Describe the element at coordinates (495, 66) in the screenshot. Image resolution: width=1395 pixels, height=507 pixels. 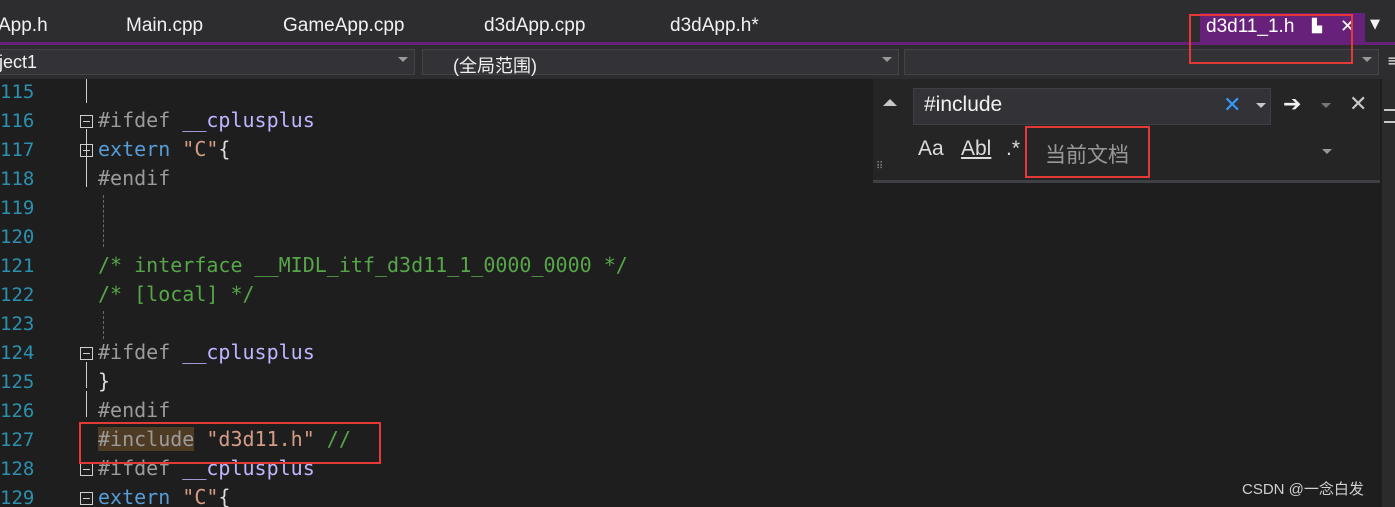
I see `scope-dropdown-value: (全局范围)` at that location.